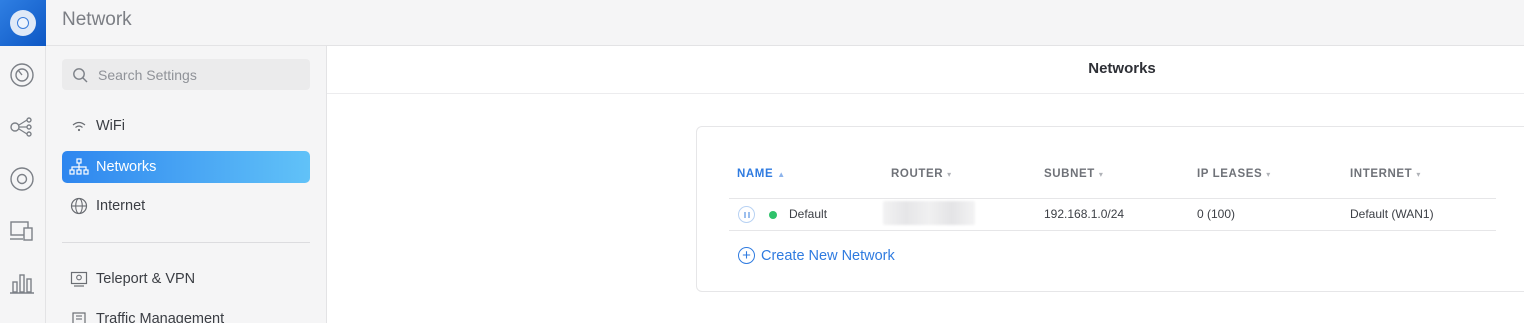  Describe the element at coordinates (186, 242) in the screenshot. I see `sidebar-divider` at that location.